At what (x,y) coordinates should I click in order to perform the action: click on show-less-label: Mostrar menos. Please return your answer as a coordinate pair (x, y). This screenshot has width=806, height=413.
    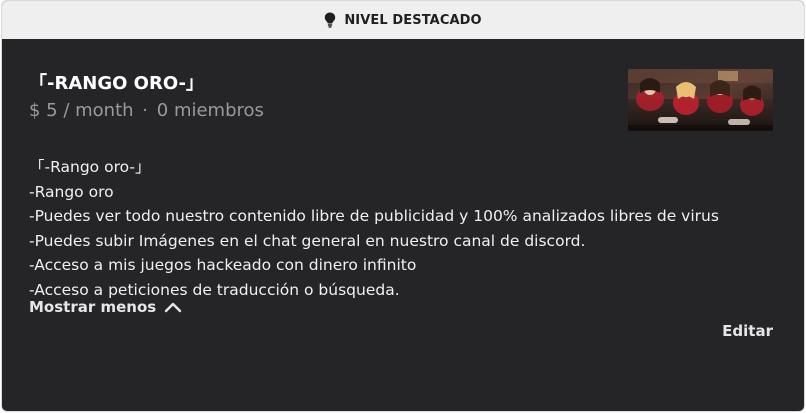
    Looking at the image, I should click on (93, 307).